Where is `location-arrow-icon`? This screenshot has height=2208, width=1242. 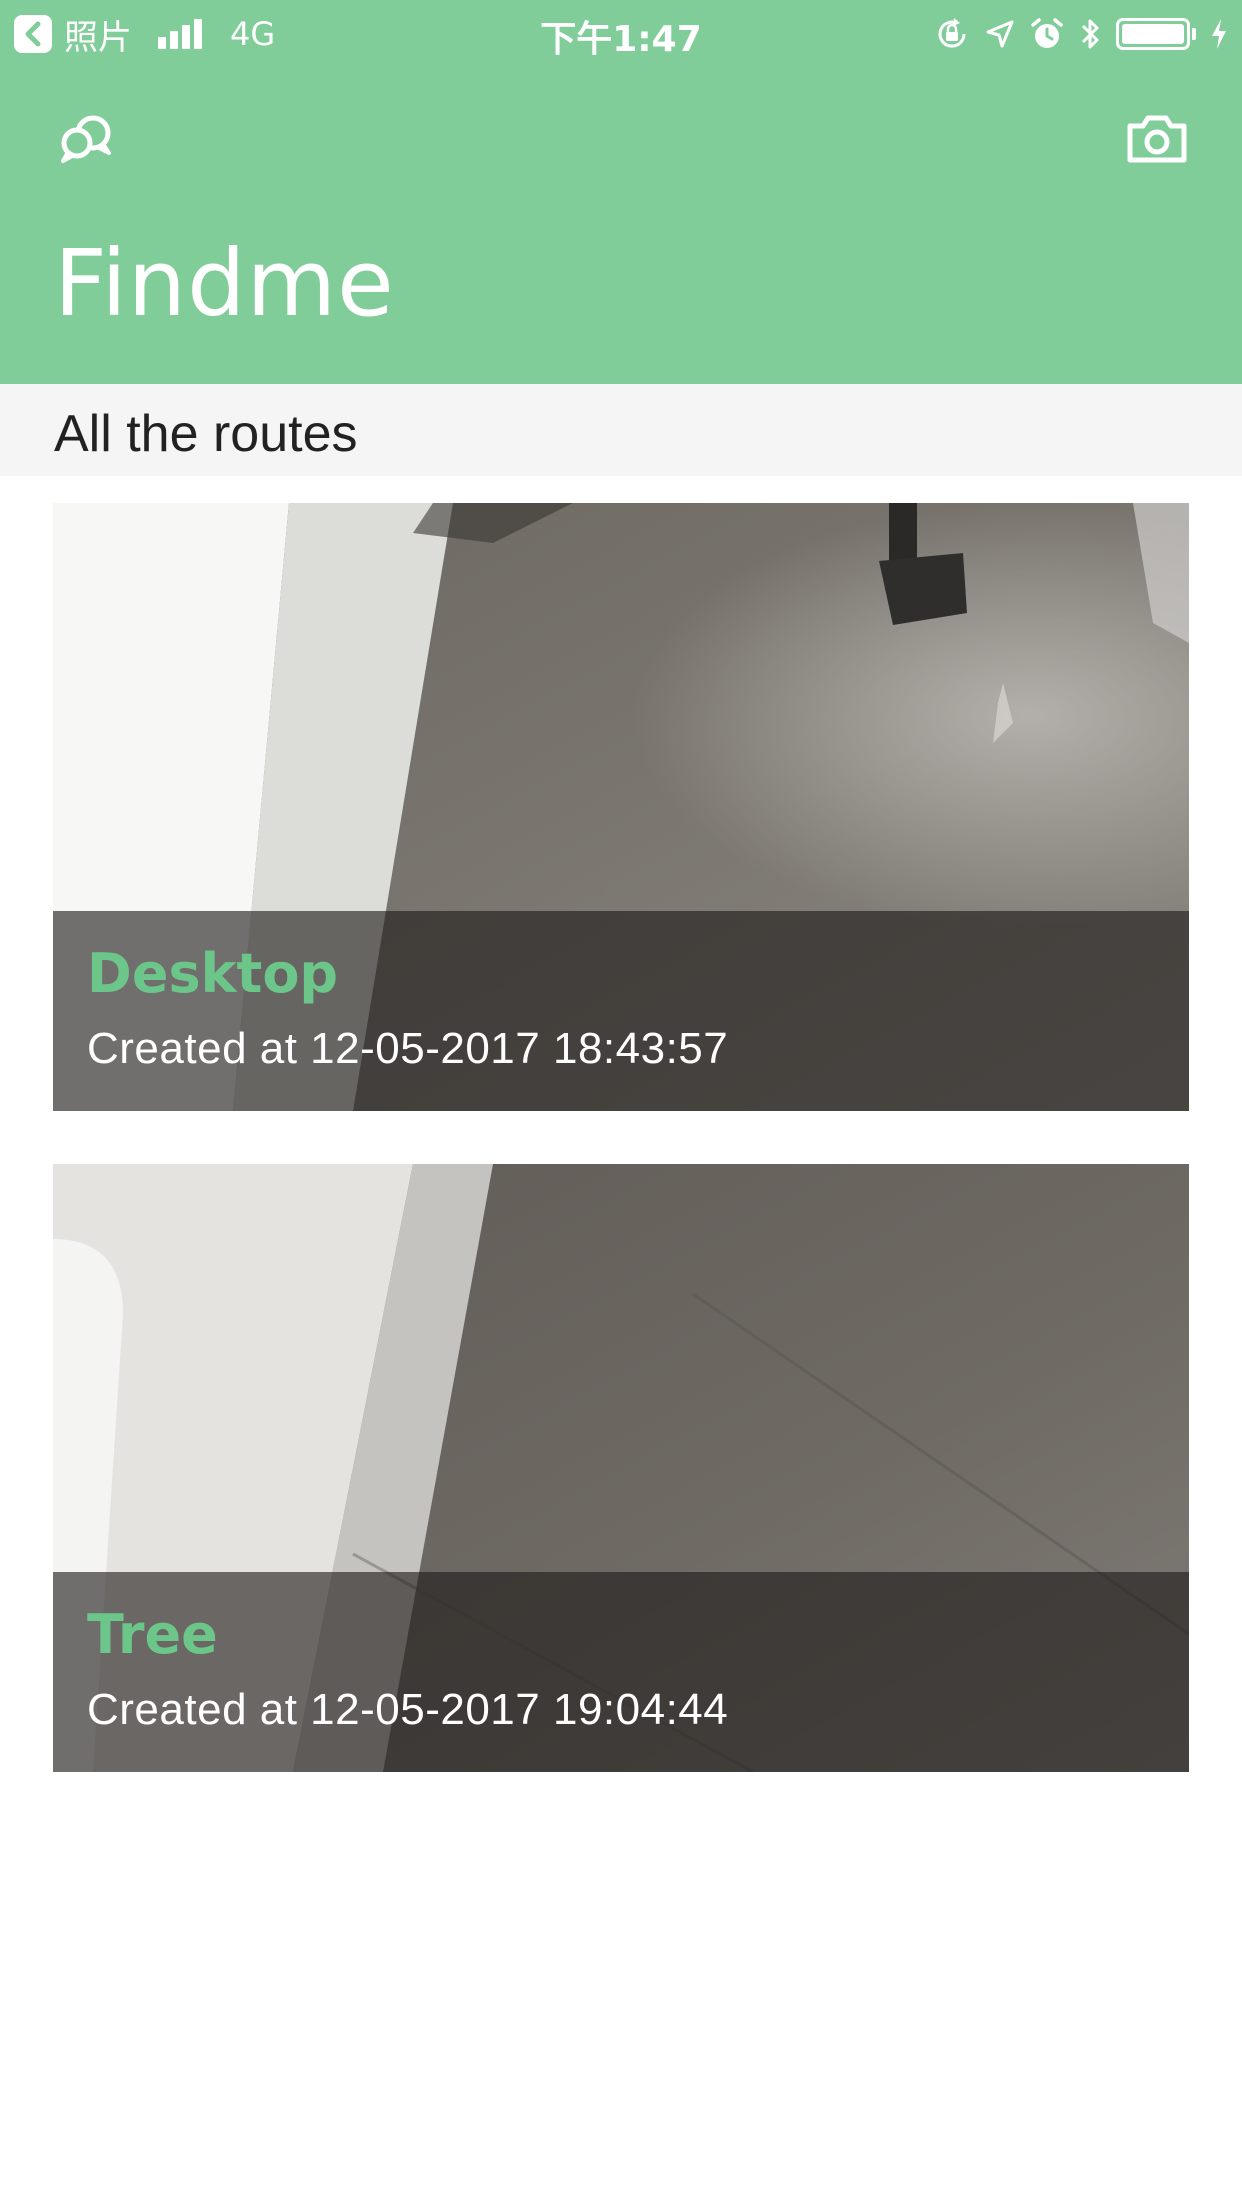
location-arrow-icon is located at coordinates (1000, 34).